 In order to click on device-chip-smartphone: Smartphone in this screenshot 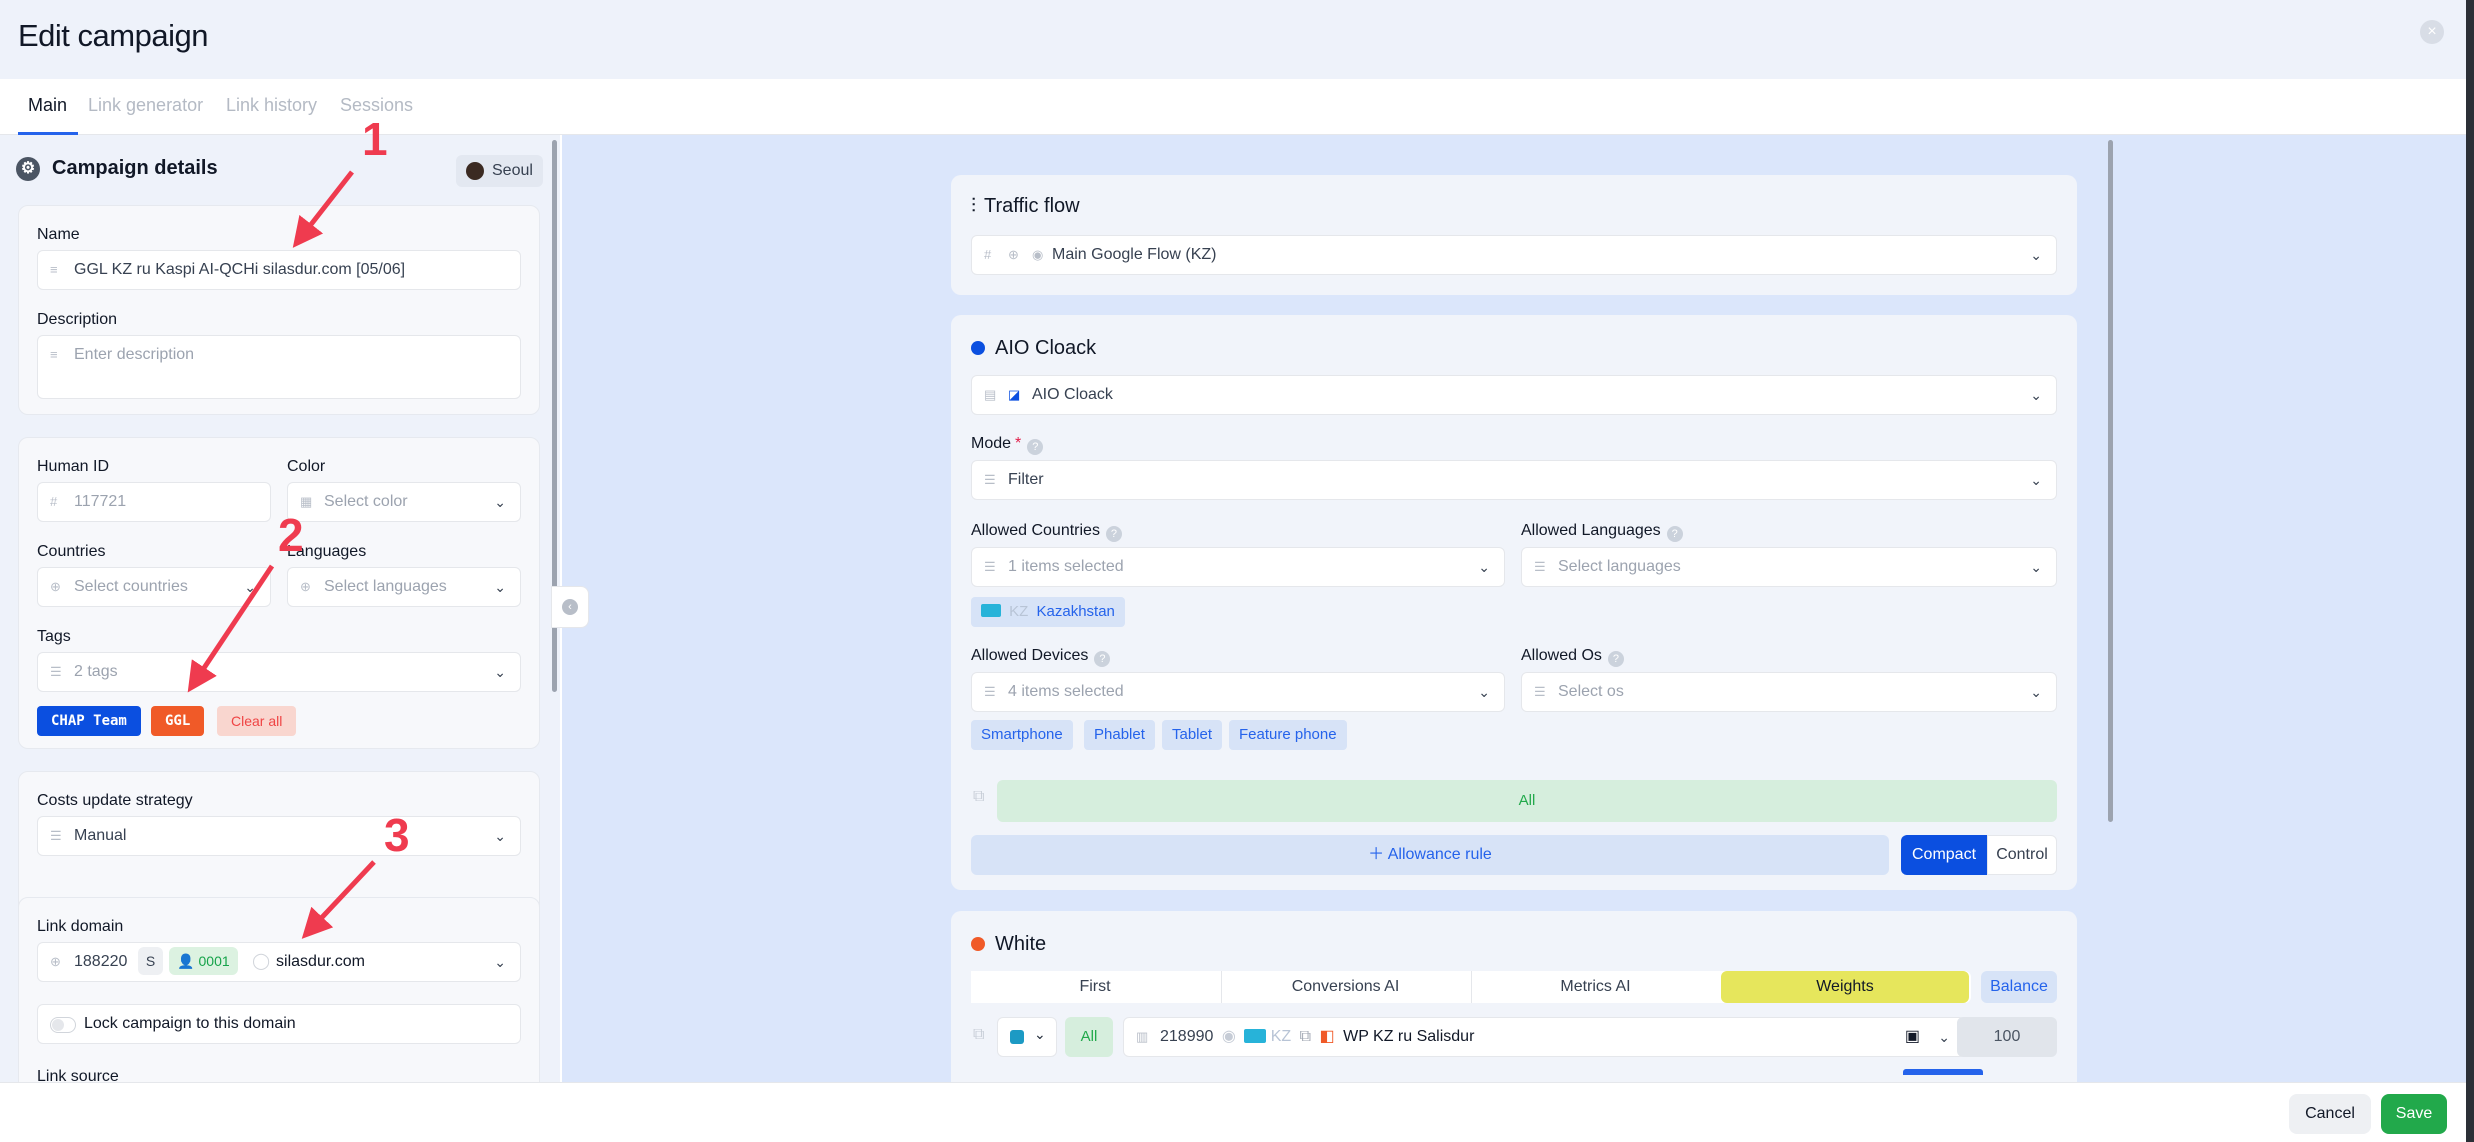, I will do `click(1022, 735)`.